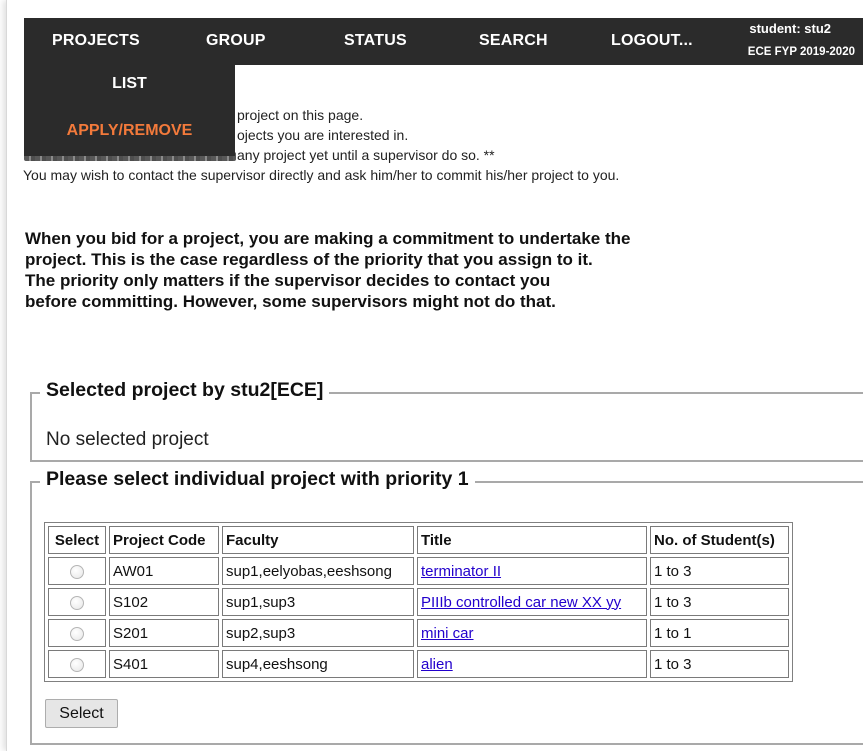 The height and width of the screenshot is (751, 863). What do you see at coordinates (164, 571) in the screenshot?
I see `project-code: AW01` at bounding box center [164, 571].